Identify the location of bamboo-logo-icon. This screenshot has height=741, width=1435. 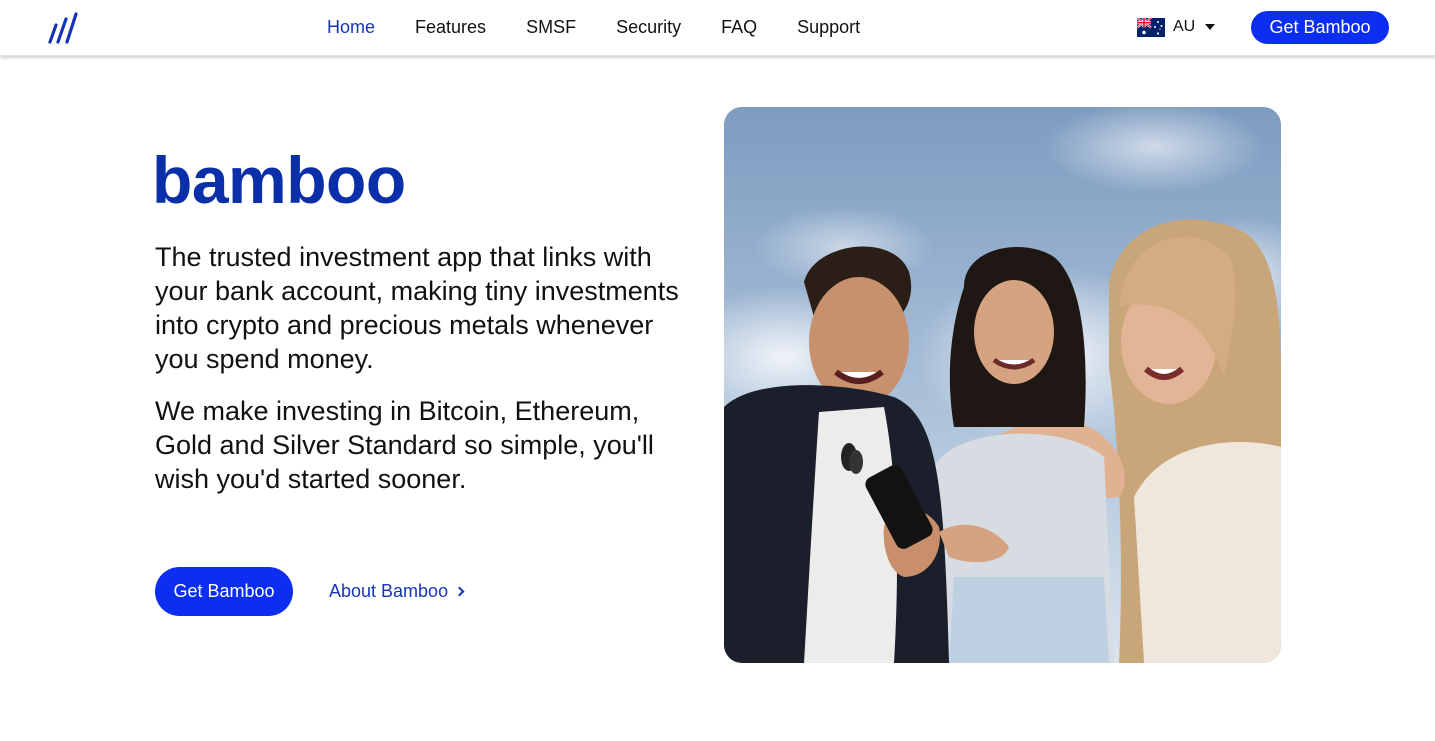
(62, 28).